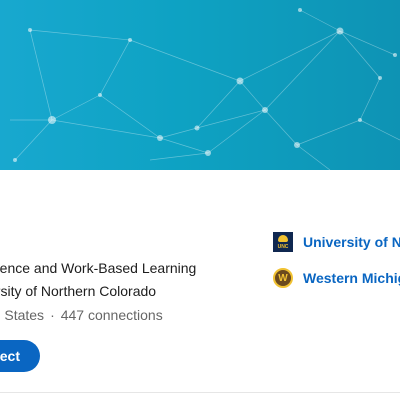 This screenshot has height=400, width=400. Describe the element at coordinates (351, 278) in the screenshot. I see `education-name-wmu: Western Michigan University` at that location.